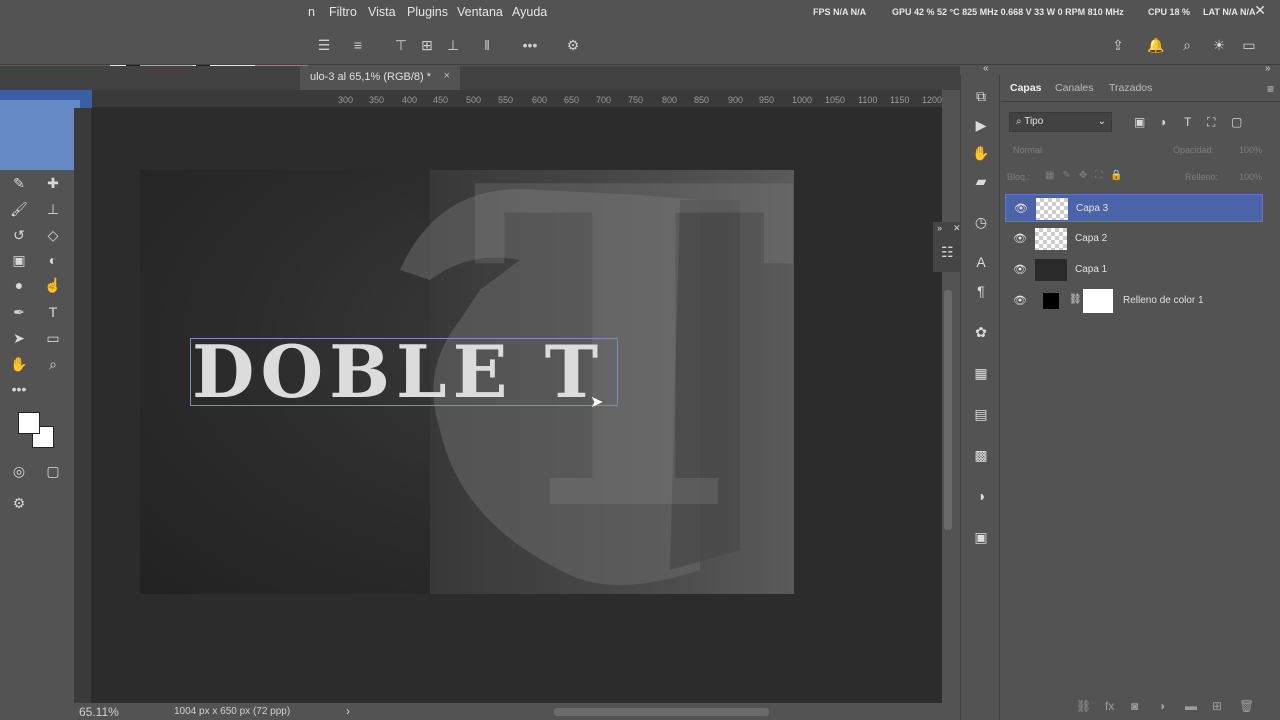  What do you see at coordinates (1088, 175) in the screenshot?
I see `lock-icons: ▦✎✥⛶🔒` at bounding box center [1088, 175].